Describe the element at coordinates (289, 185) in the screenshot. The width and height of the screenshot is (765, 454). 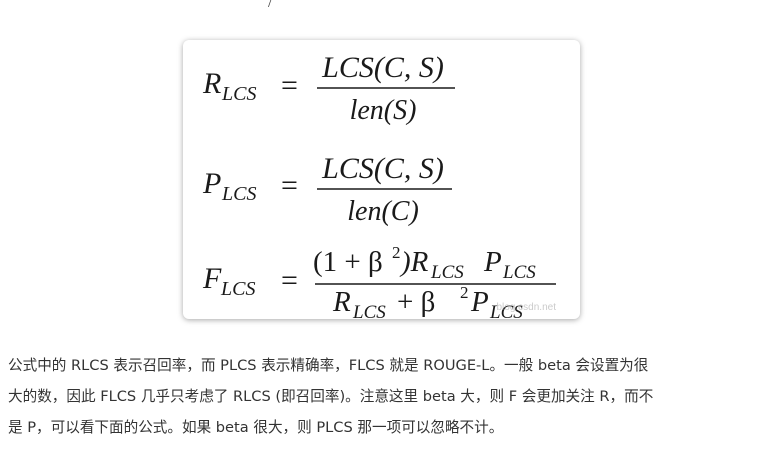
I see `p-eq: =` at that location.